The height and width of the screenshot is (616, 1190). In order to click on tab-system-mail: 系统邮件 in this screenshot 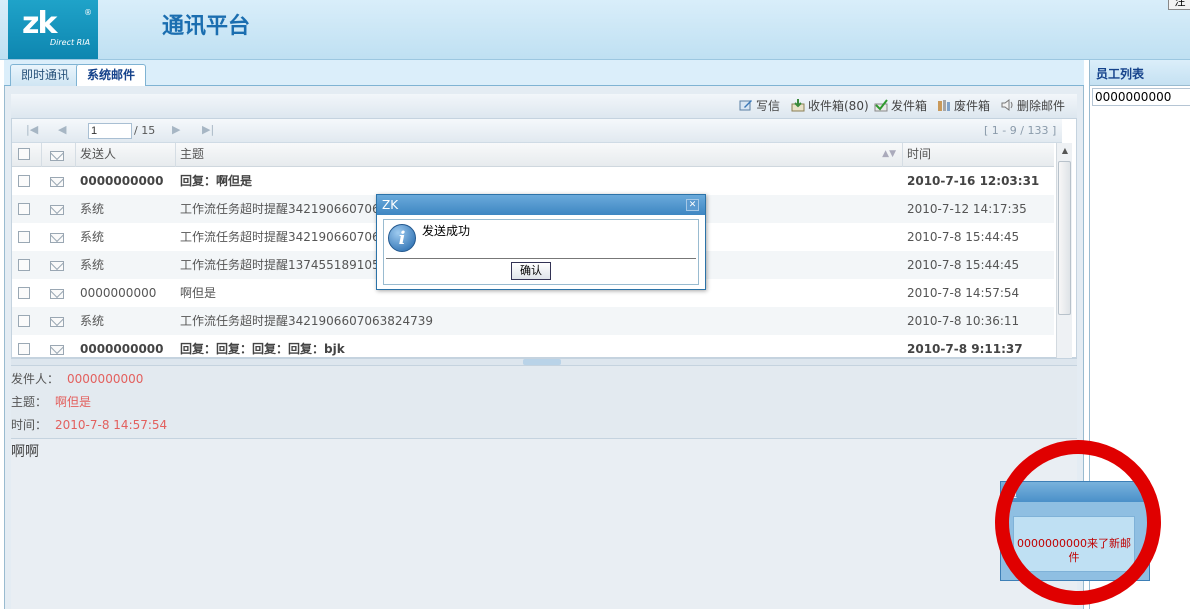, I will do `click(111, 75)`.